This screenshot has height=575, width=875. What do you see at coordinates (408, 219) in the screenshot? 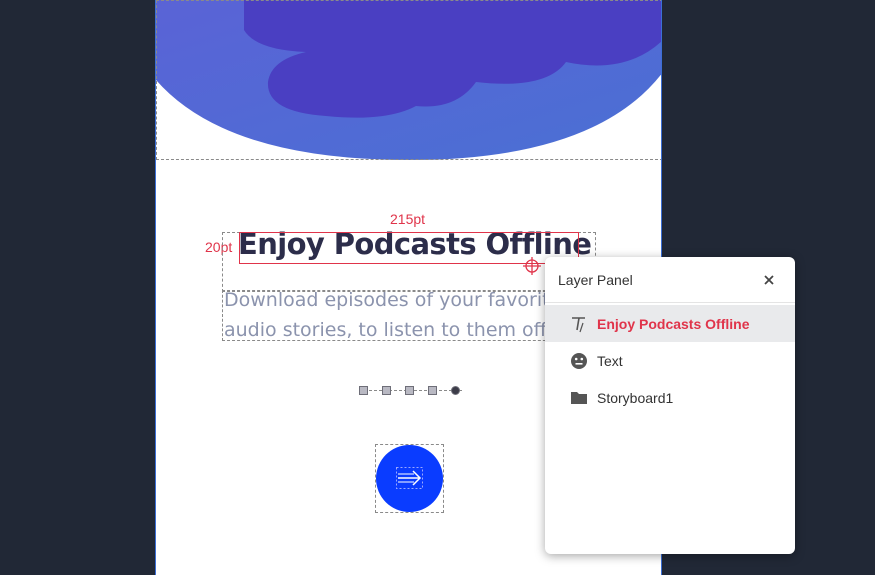
I see `width-dimension-label: 215pt` at bounding box center [408, 219].